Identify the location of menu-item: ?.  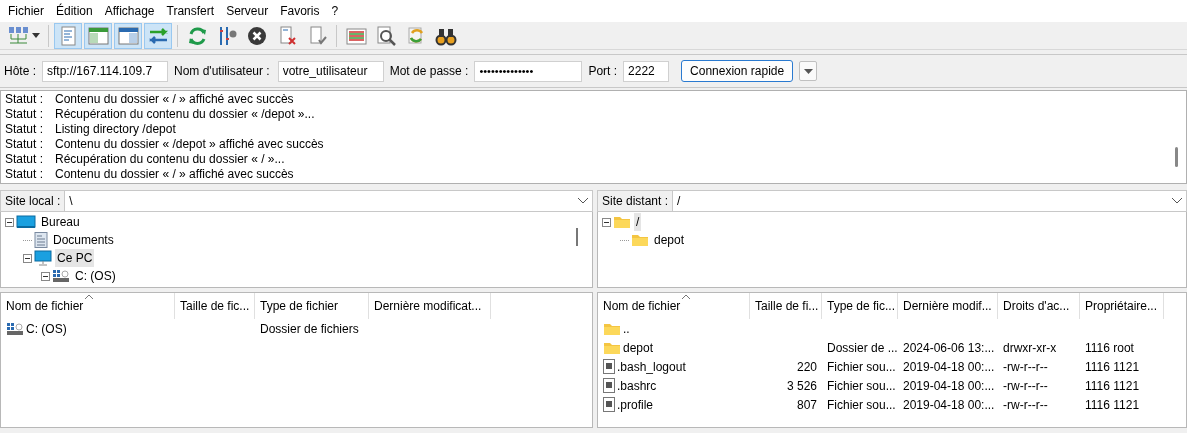
(335, 11).